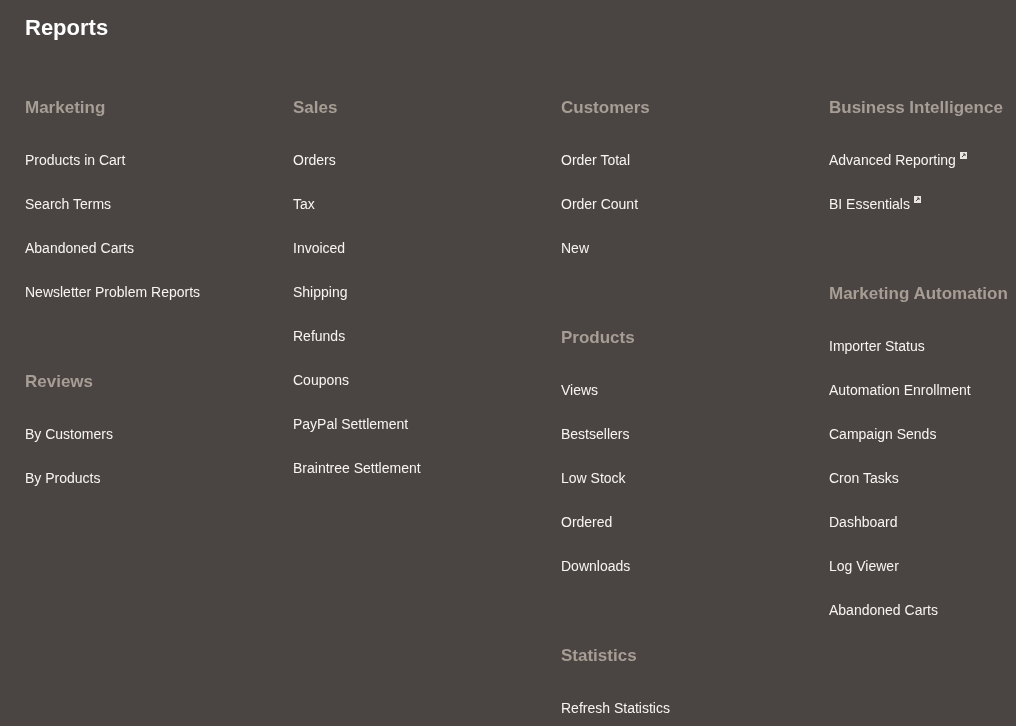  What do you see at coordinates (918, 294) in the screenshot?
I see `section-heading: Marketing Automation` at bounding box center [918, 294].